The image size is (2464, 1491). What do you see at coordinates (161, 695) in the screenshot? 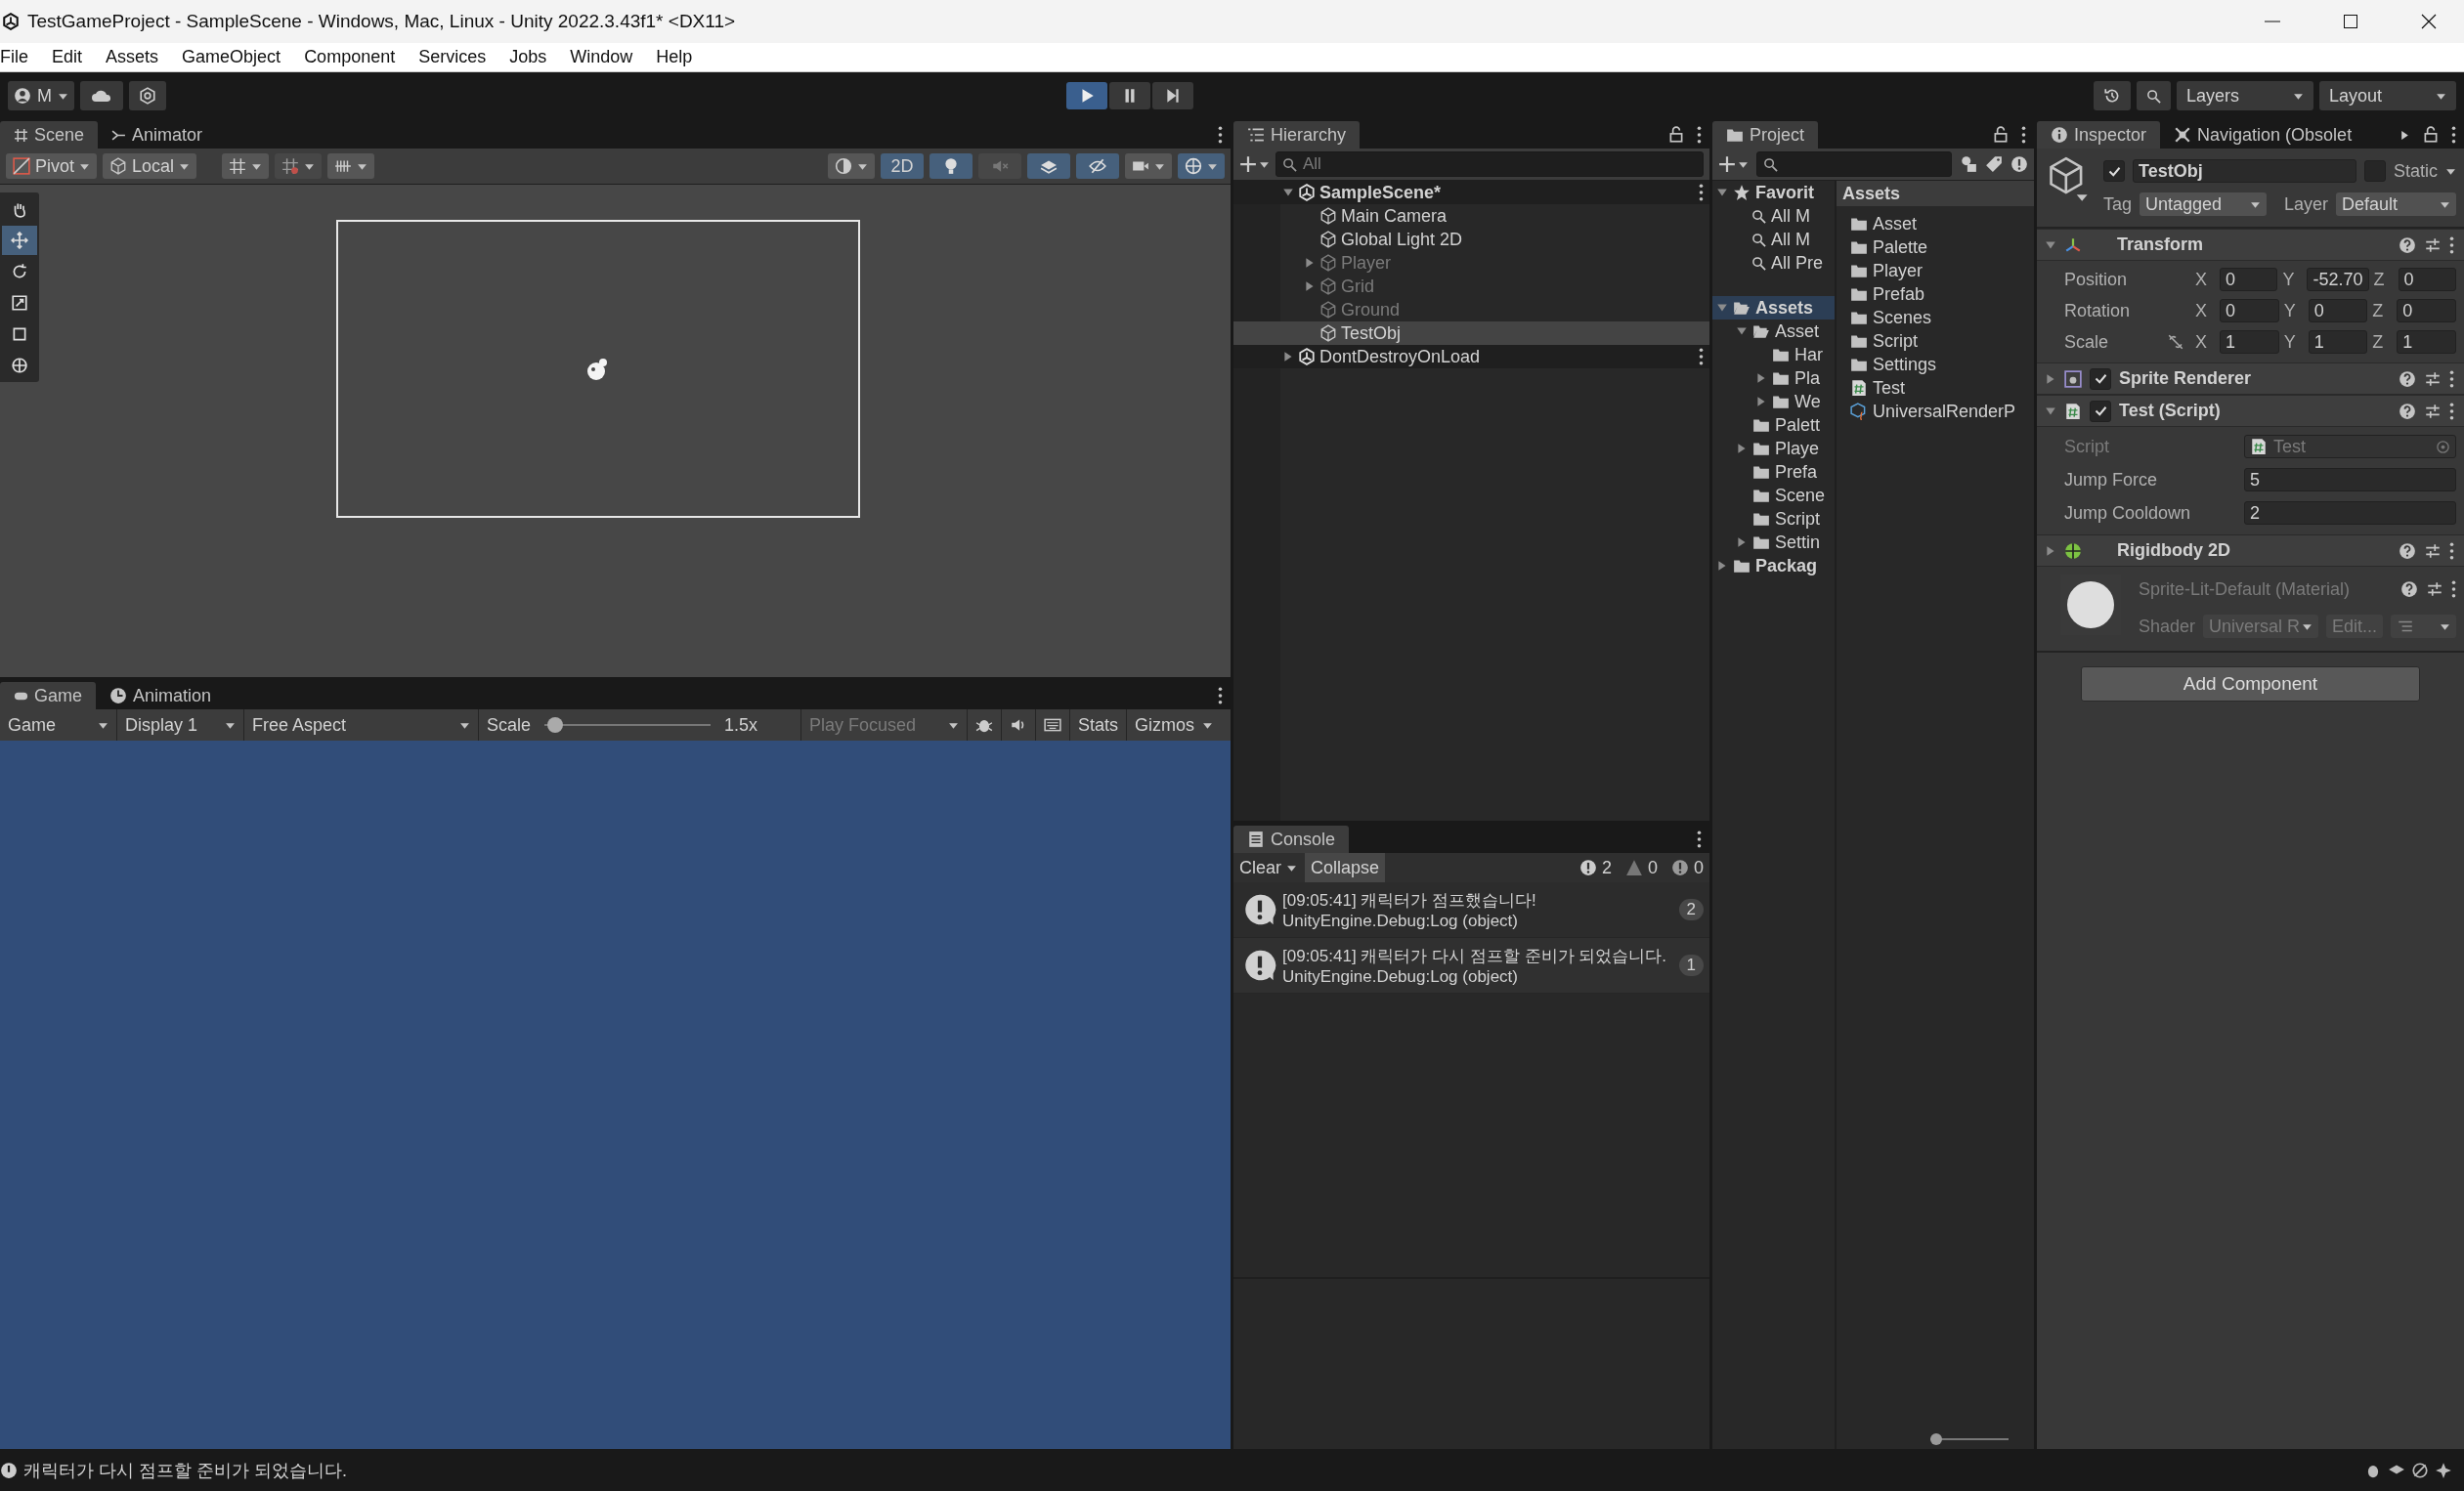
I see `panel-tab: Animation` at bounding box center [161, 695].